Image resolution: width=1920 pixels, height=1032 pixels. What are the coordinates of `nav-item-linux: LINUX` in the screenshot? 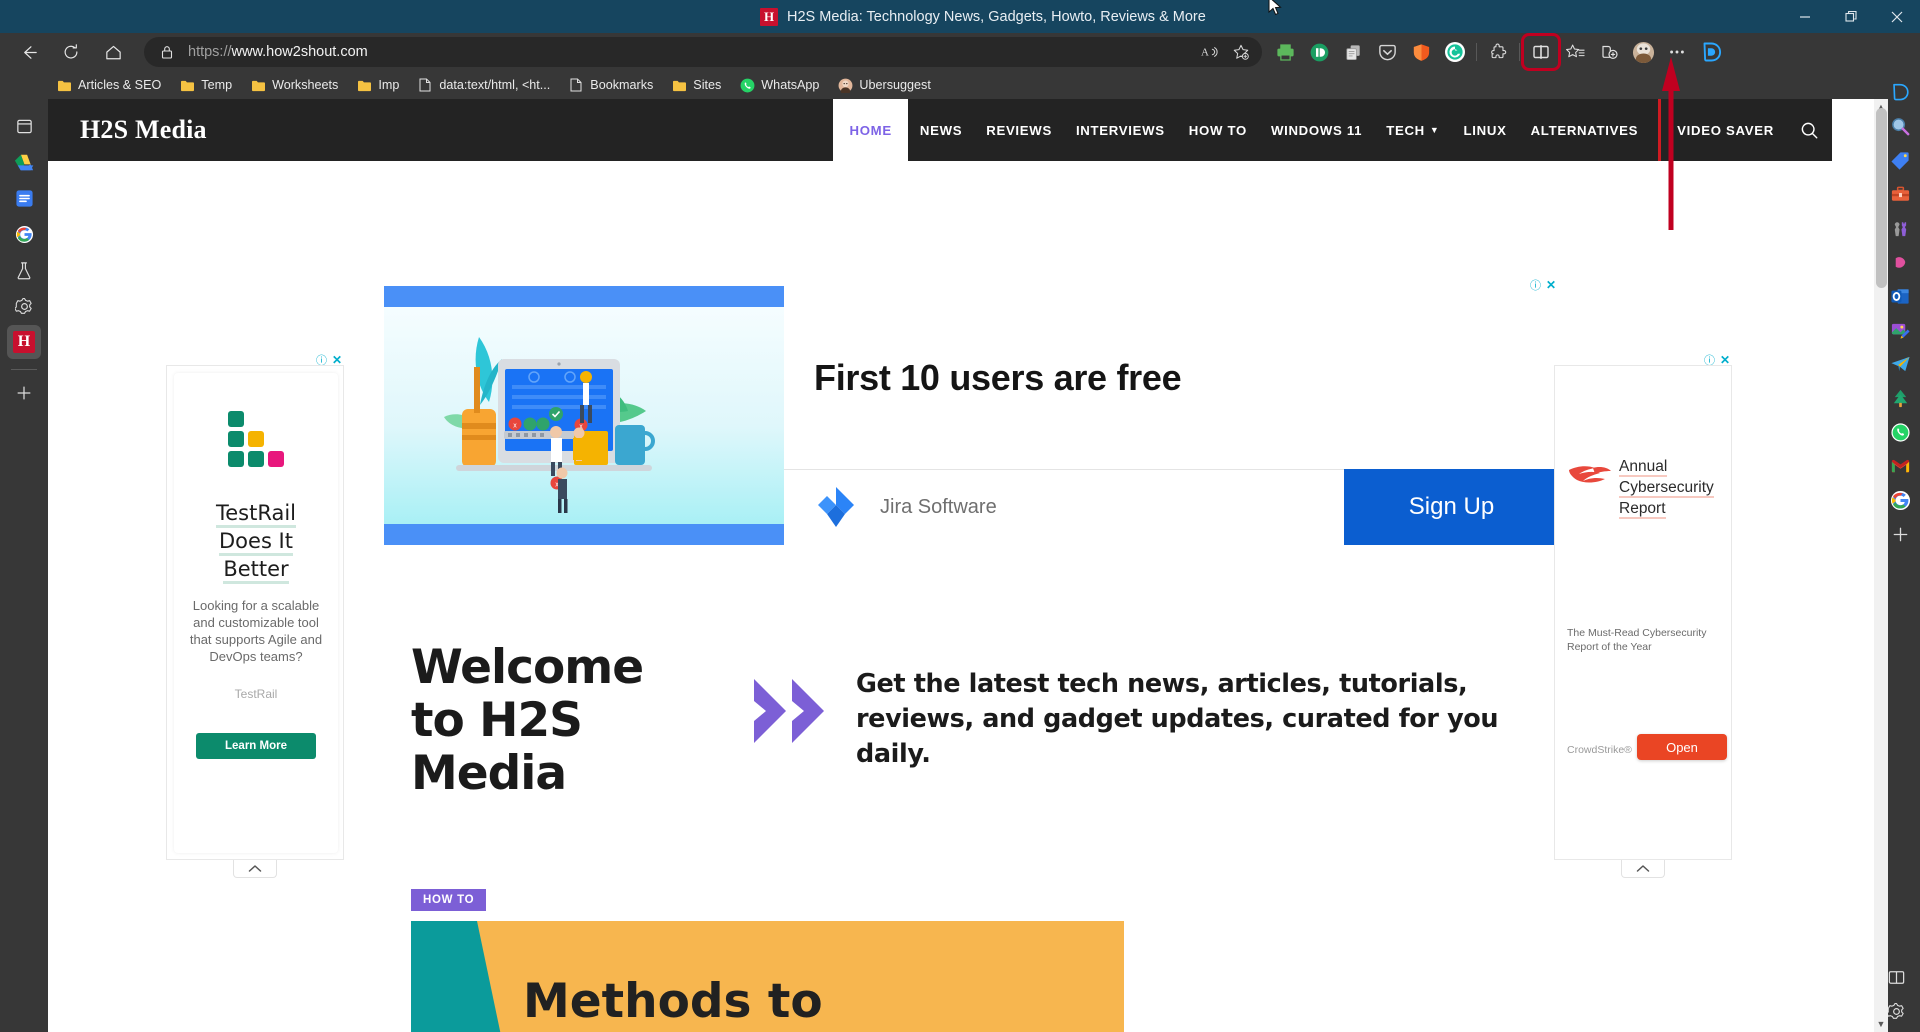 It's located at (1485, 130).